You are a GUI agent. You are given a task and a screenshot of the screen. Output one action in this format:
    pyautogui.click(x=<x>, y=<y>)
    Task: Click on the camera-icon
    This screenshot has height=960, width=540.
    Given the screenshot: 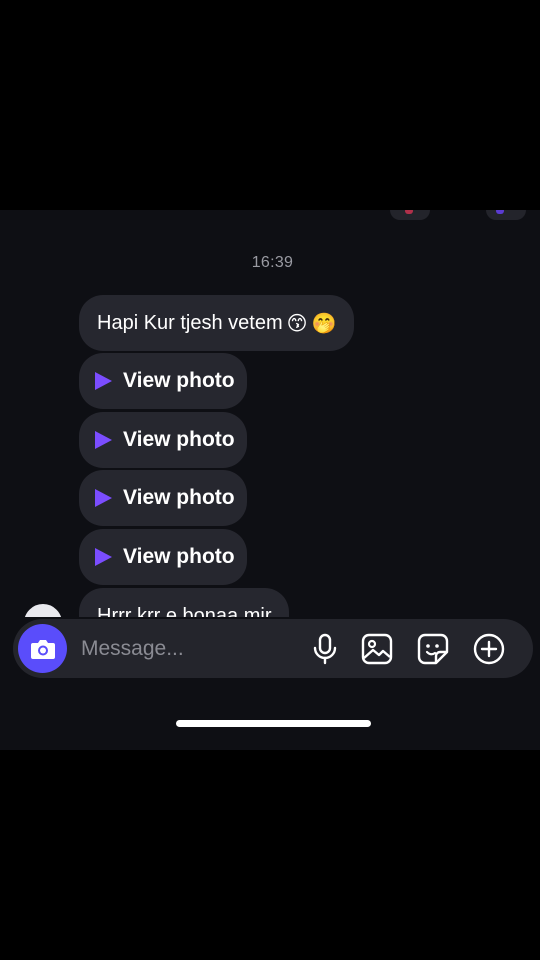 What is the action you would take?
    pyautogui.click(x=42, y=649)
    